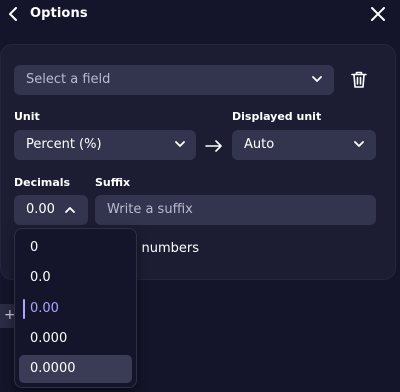 The height and width of the screenshot is (392, 400). Describe the element at coordinates (105, 145) in the screenshot. I see `unit-select: Percent (%)` at that location.